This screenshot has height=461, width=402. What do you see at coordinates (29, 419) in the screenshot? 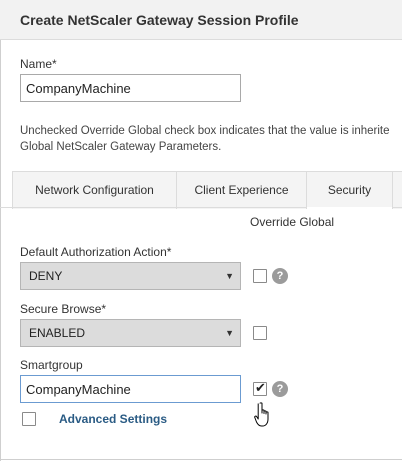
I see `advanced-settings-checkbox` at bounding box center [29, 419].